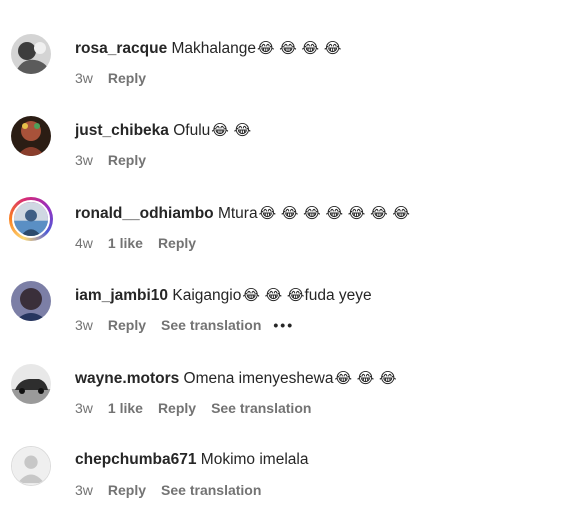 Image resolution: width=578 pixels, height=522 pixels. Describe the element at coordinates (145, 1) in the screenshot. I see `previous-comment-meta-partial` at that location.